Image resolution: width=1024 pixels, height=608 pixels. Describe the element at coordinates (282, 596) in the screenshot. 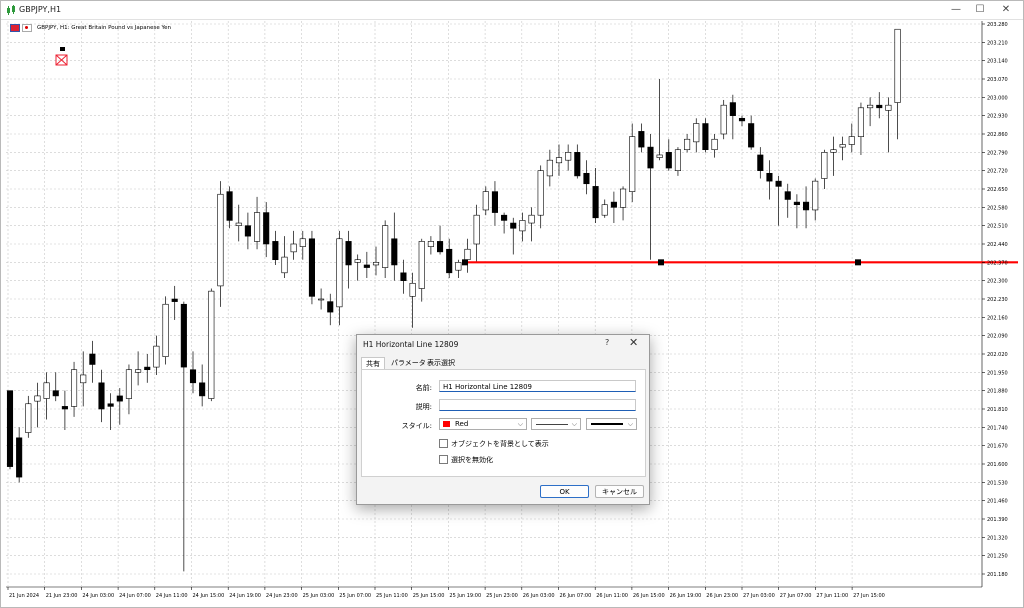

I see `time-tick-label: 24 Jun 23:00` at that location.